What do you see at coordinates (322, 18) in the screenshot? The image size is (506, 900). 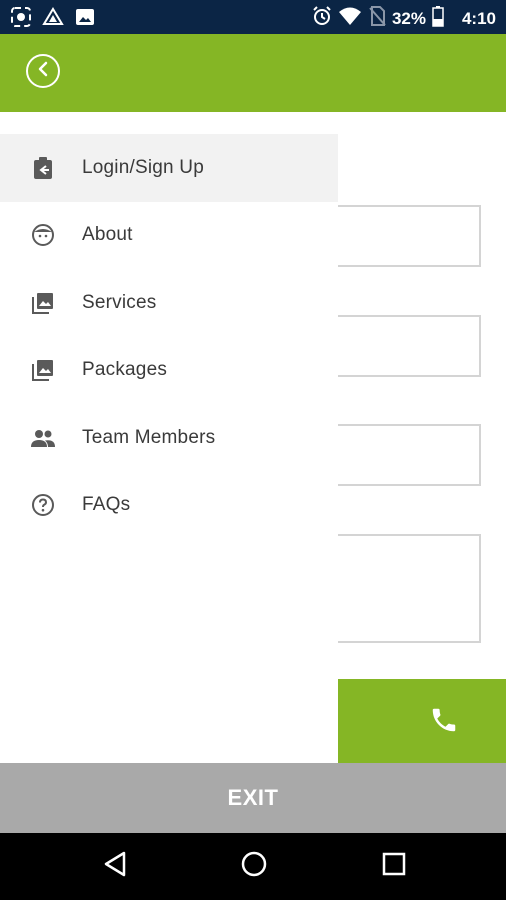 I see `alarm-icon` at bounding box center [322, 18].